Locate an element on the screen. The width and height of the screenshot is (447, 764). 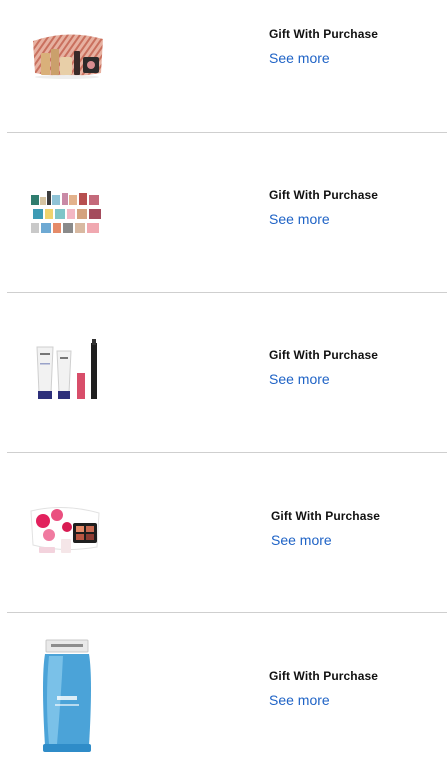
gift-image-lancome-bottle is located at coordinates (67, 697).